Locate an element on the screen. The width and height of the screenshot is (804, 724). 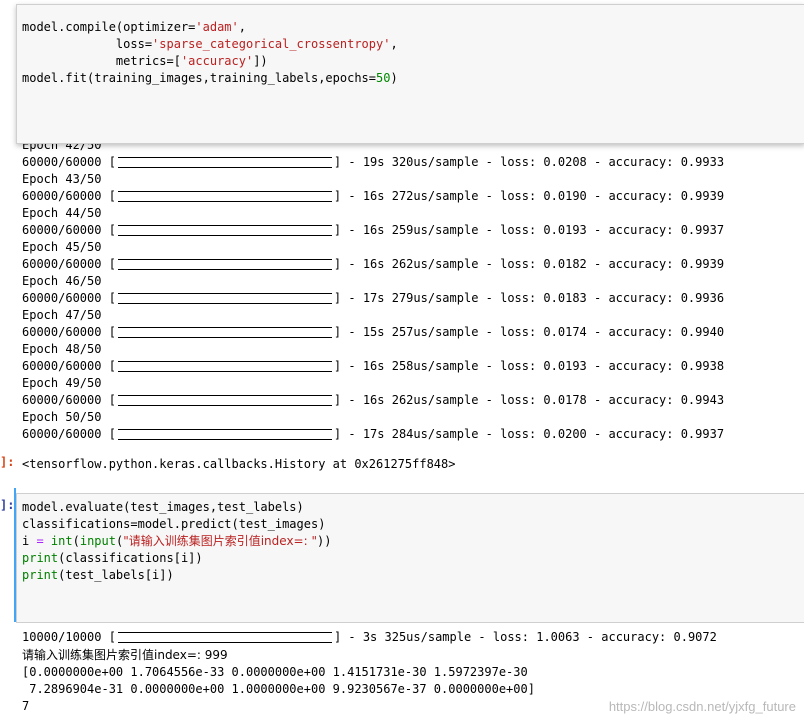
code-line: model.evaluate(test_images,test_labels) is located at coordinates (163, 507).